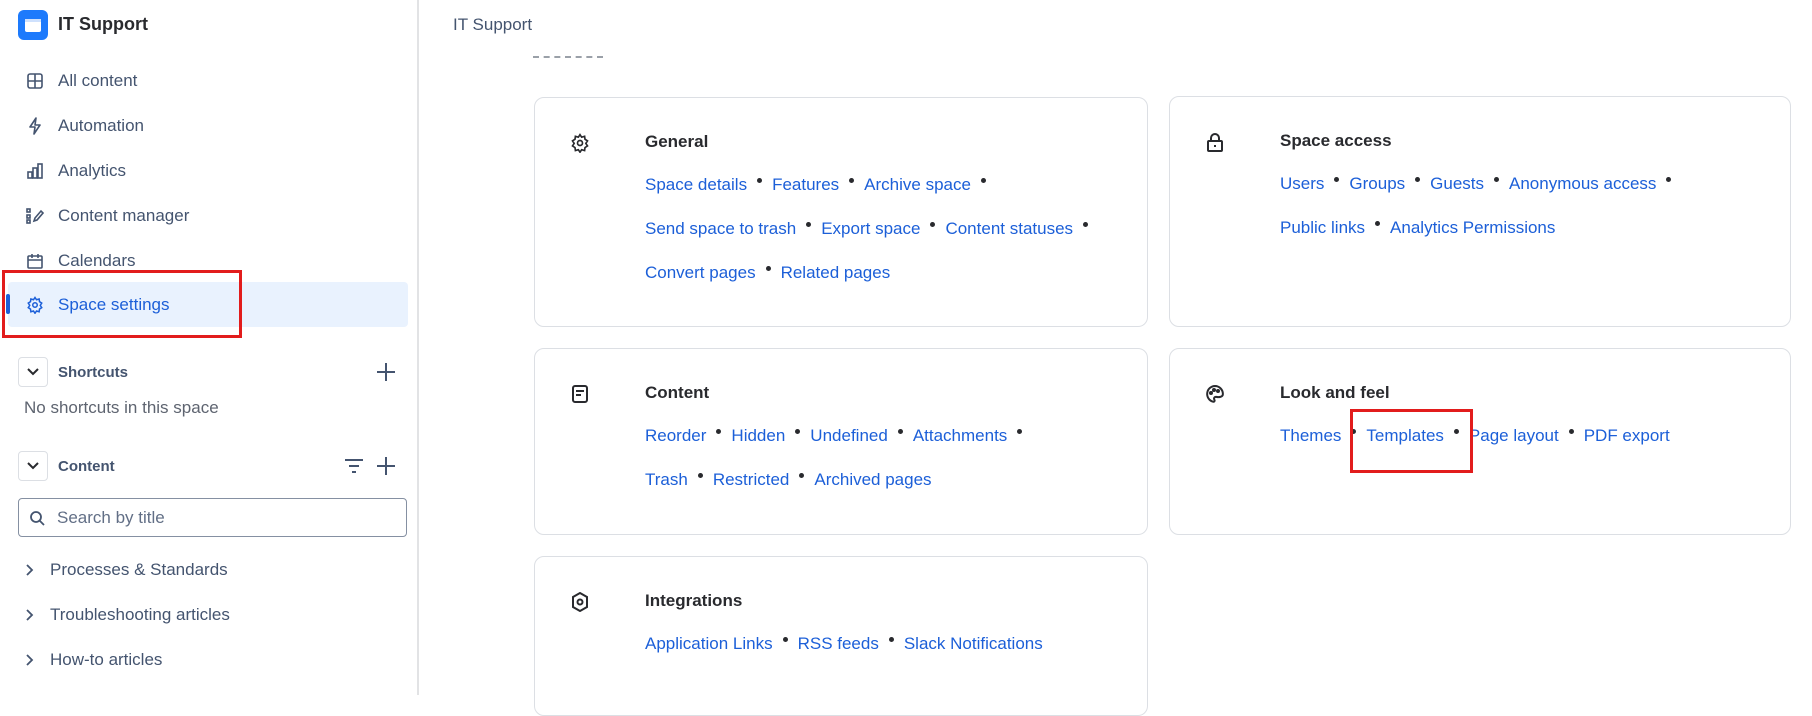 Image resolution: width=1812 pixels, height=716 pixels. I want to click on gear-icon, so click(35, 305).